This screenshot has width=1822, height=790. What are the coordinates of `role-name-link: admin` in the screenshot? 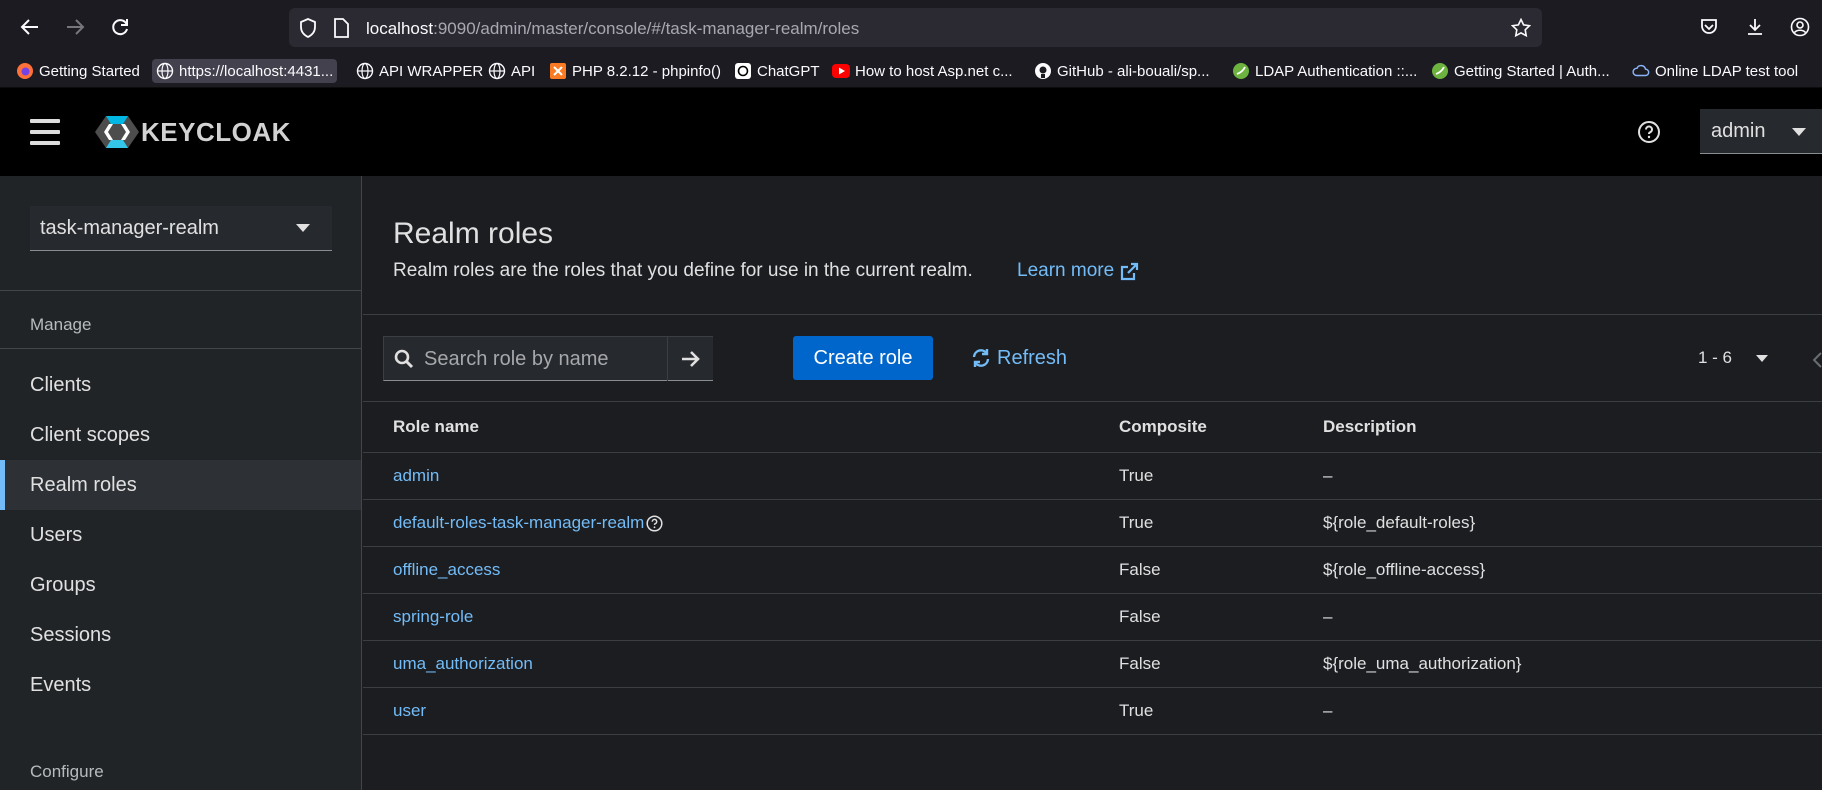 It's located at (416, 476).